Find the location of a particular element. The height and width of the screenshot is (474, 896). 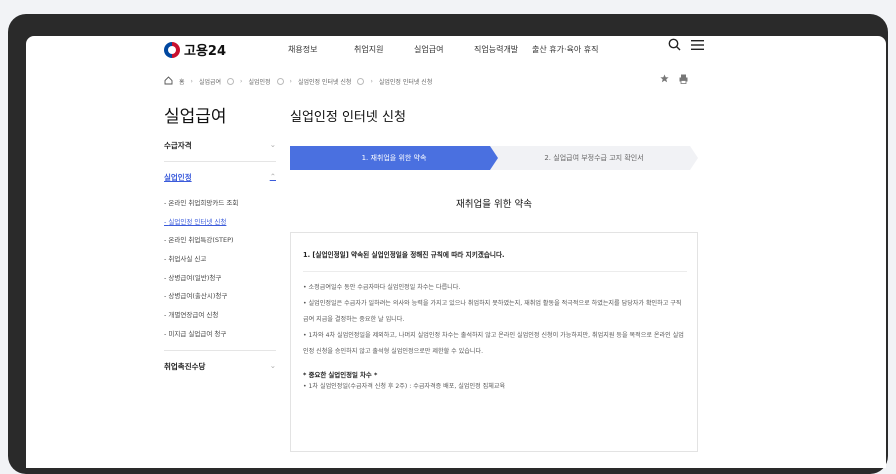

breadcrumb-item: 실업급여 is located at coordinates (210, 81).